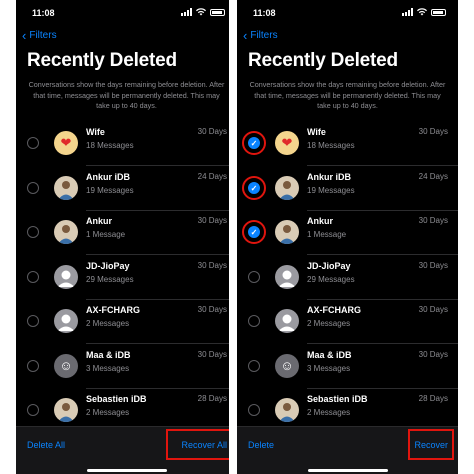  I want to click on conversation-row: ❤ Wife 18 Messages 30 Days, so click(126, 144).